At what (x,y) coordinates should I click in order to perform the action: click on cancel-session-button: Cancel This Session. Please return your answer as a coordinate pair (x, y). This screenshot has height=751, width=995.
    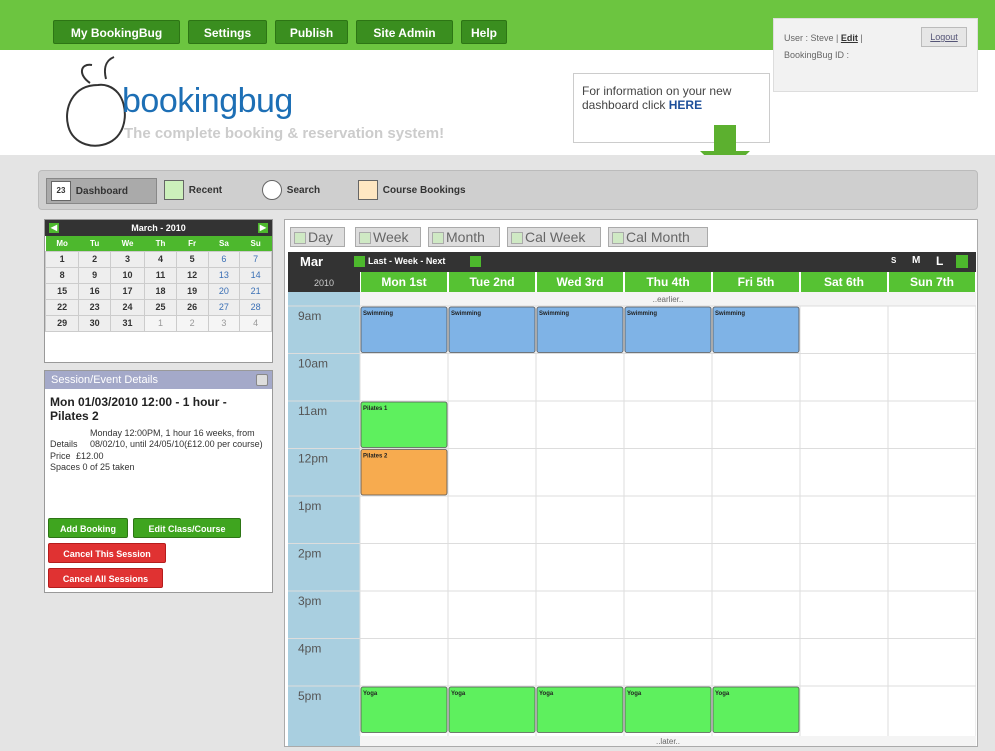
    Looking at the image, I should click on (107, 553).